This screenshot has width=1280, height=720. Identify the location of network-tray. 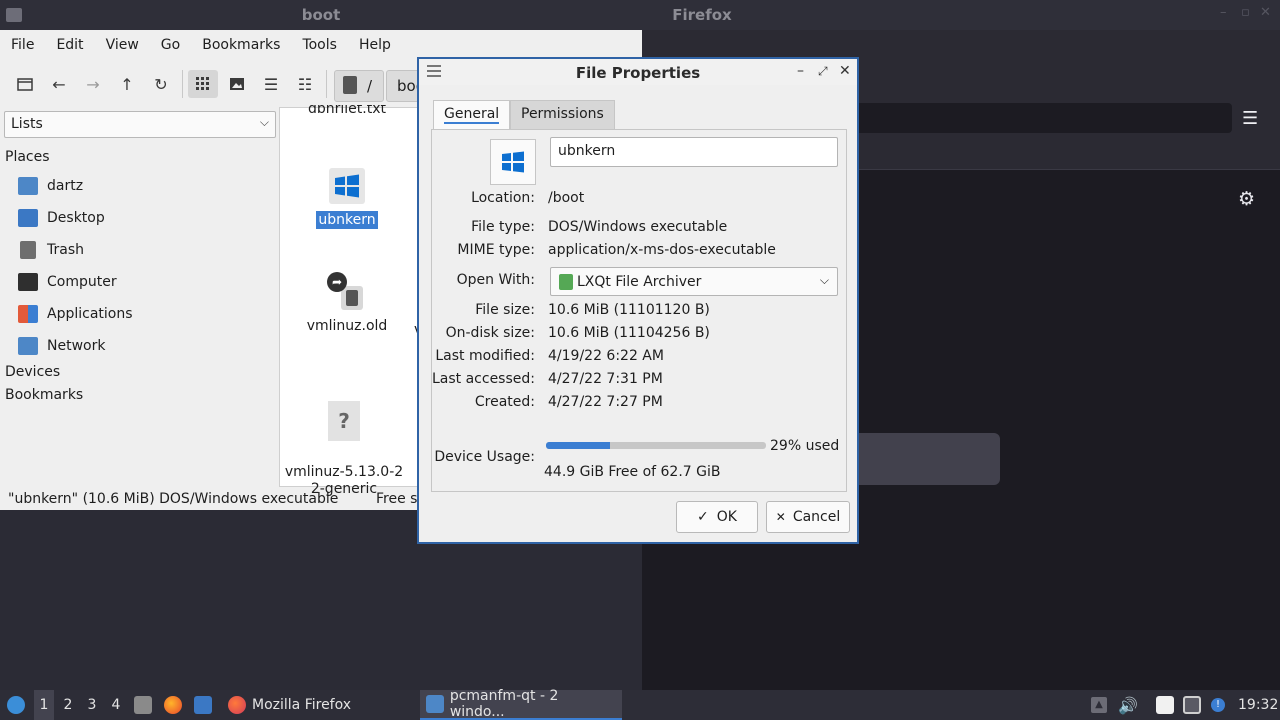
(1192, 705).